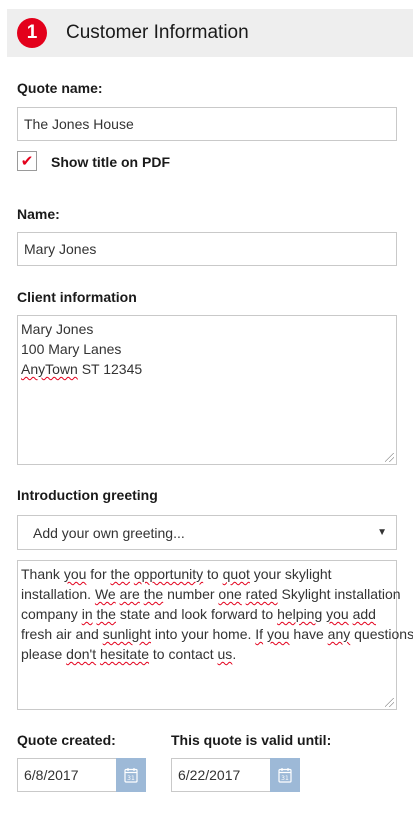 The width and height of the screenshot is (413, 817). I want to click on name-label: Name:, so click(38, 214).